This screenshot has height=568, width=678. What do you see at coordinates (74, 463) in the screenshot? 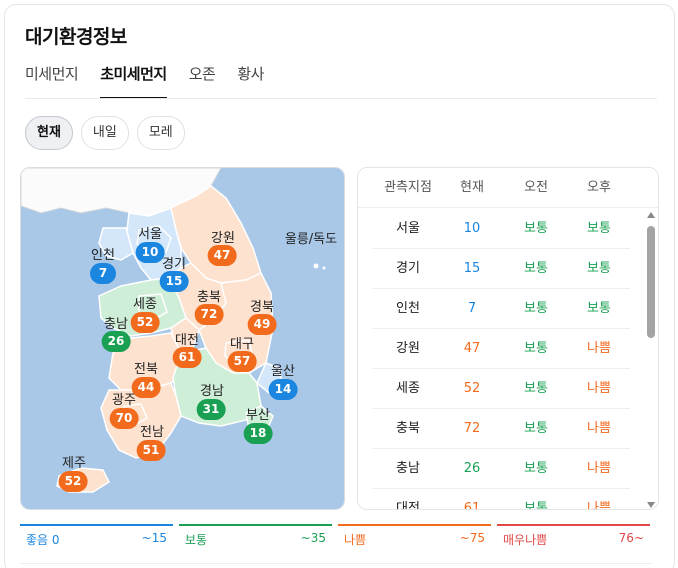
I see `region-name-jeju: 제주` at bounding box center [74, 463].